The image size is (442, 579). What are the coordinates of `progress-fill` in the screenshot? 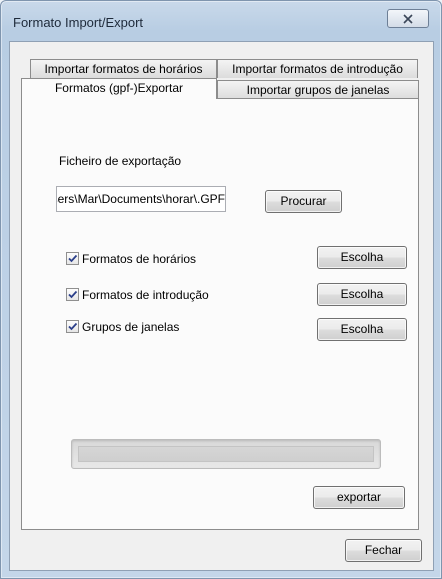 It's located at (226, 454).